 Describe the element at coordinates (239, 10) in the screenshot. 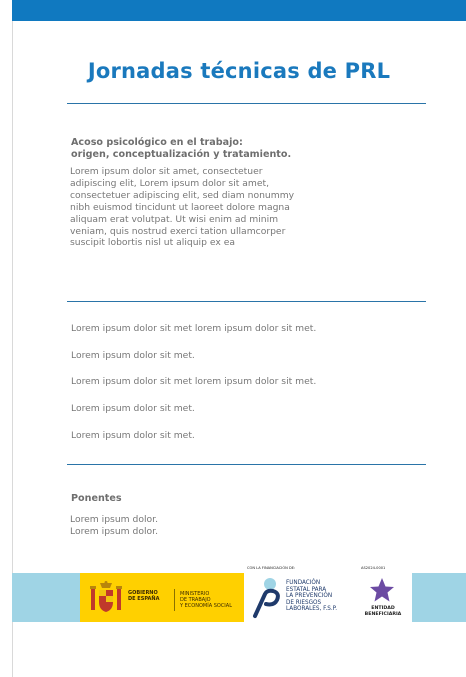

I see `top-accent-bar` at that location.